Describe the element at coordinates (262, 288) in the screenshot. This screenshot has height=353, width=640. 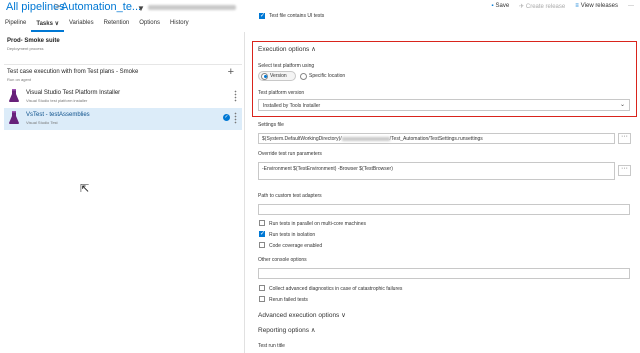
I see `collect-diagnostics-checkbox` at that location.